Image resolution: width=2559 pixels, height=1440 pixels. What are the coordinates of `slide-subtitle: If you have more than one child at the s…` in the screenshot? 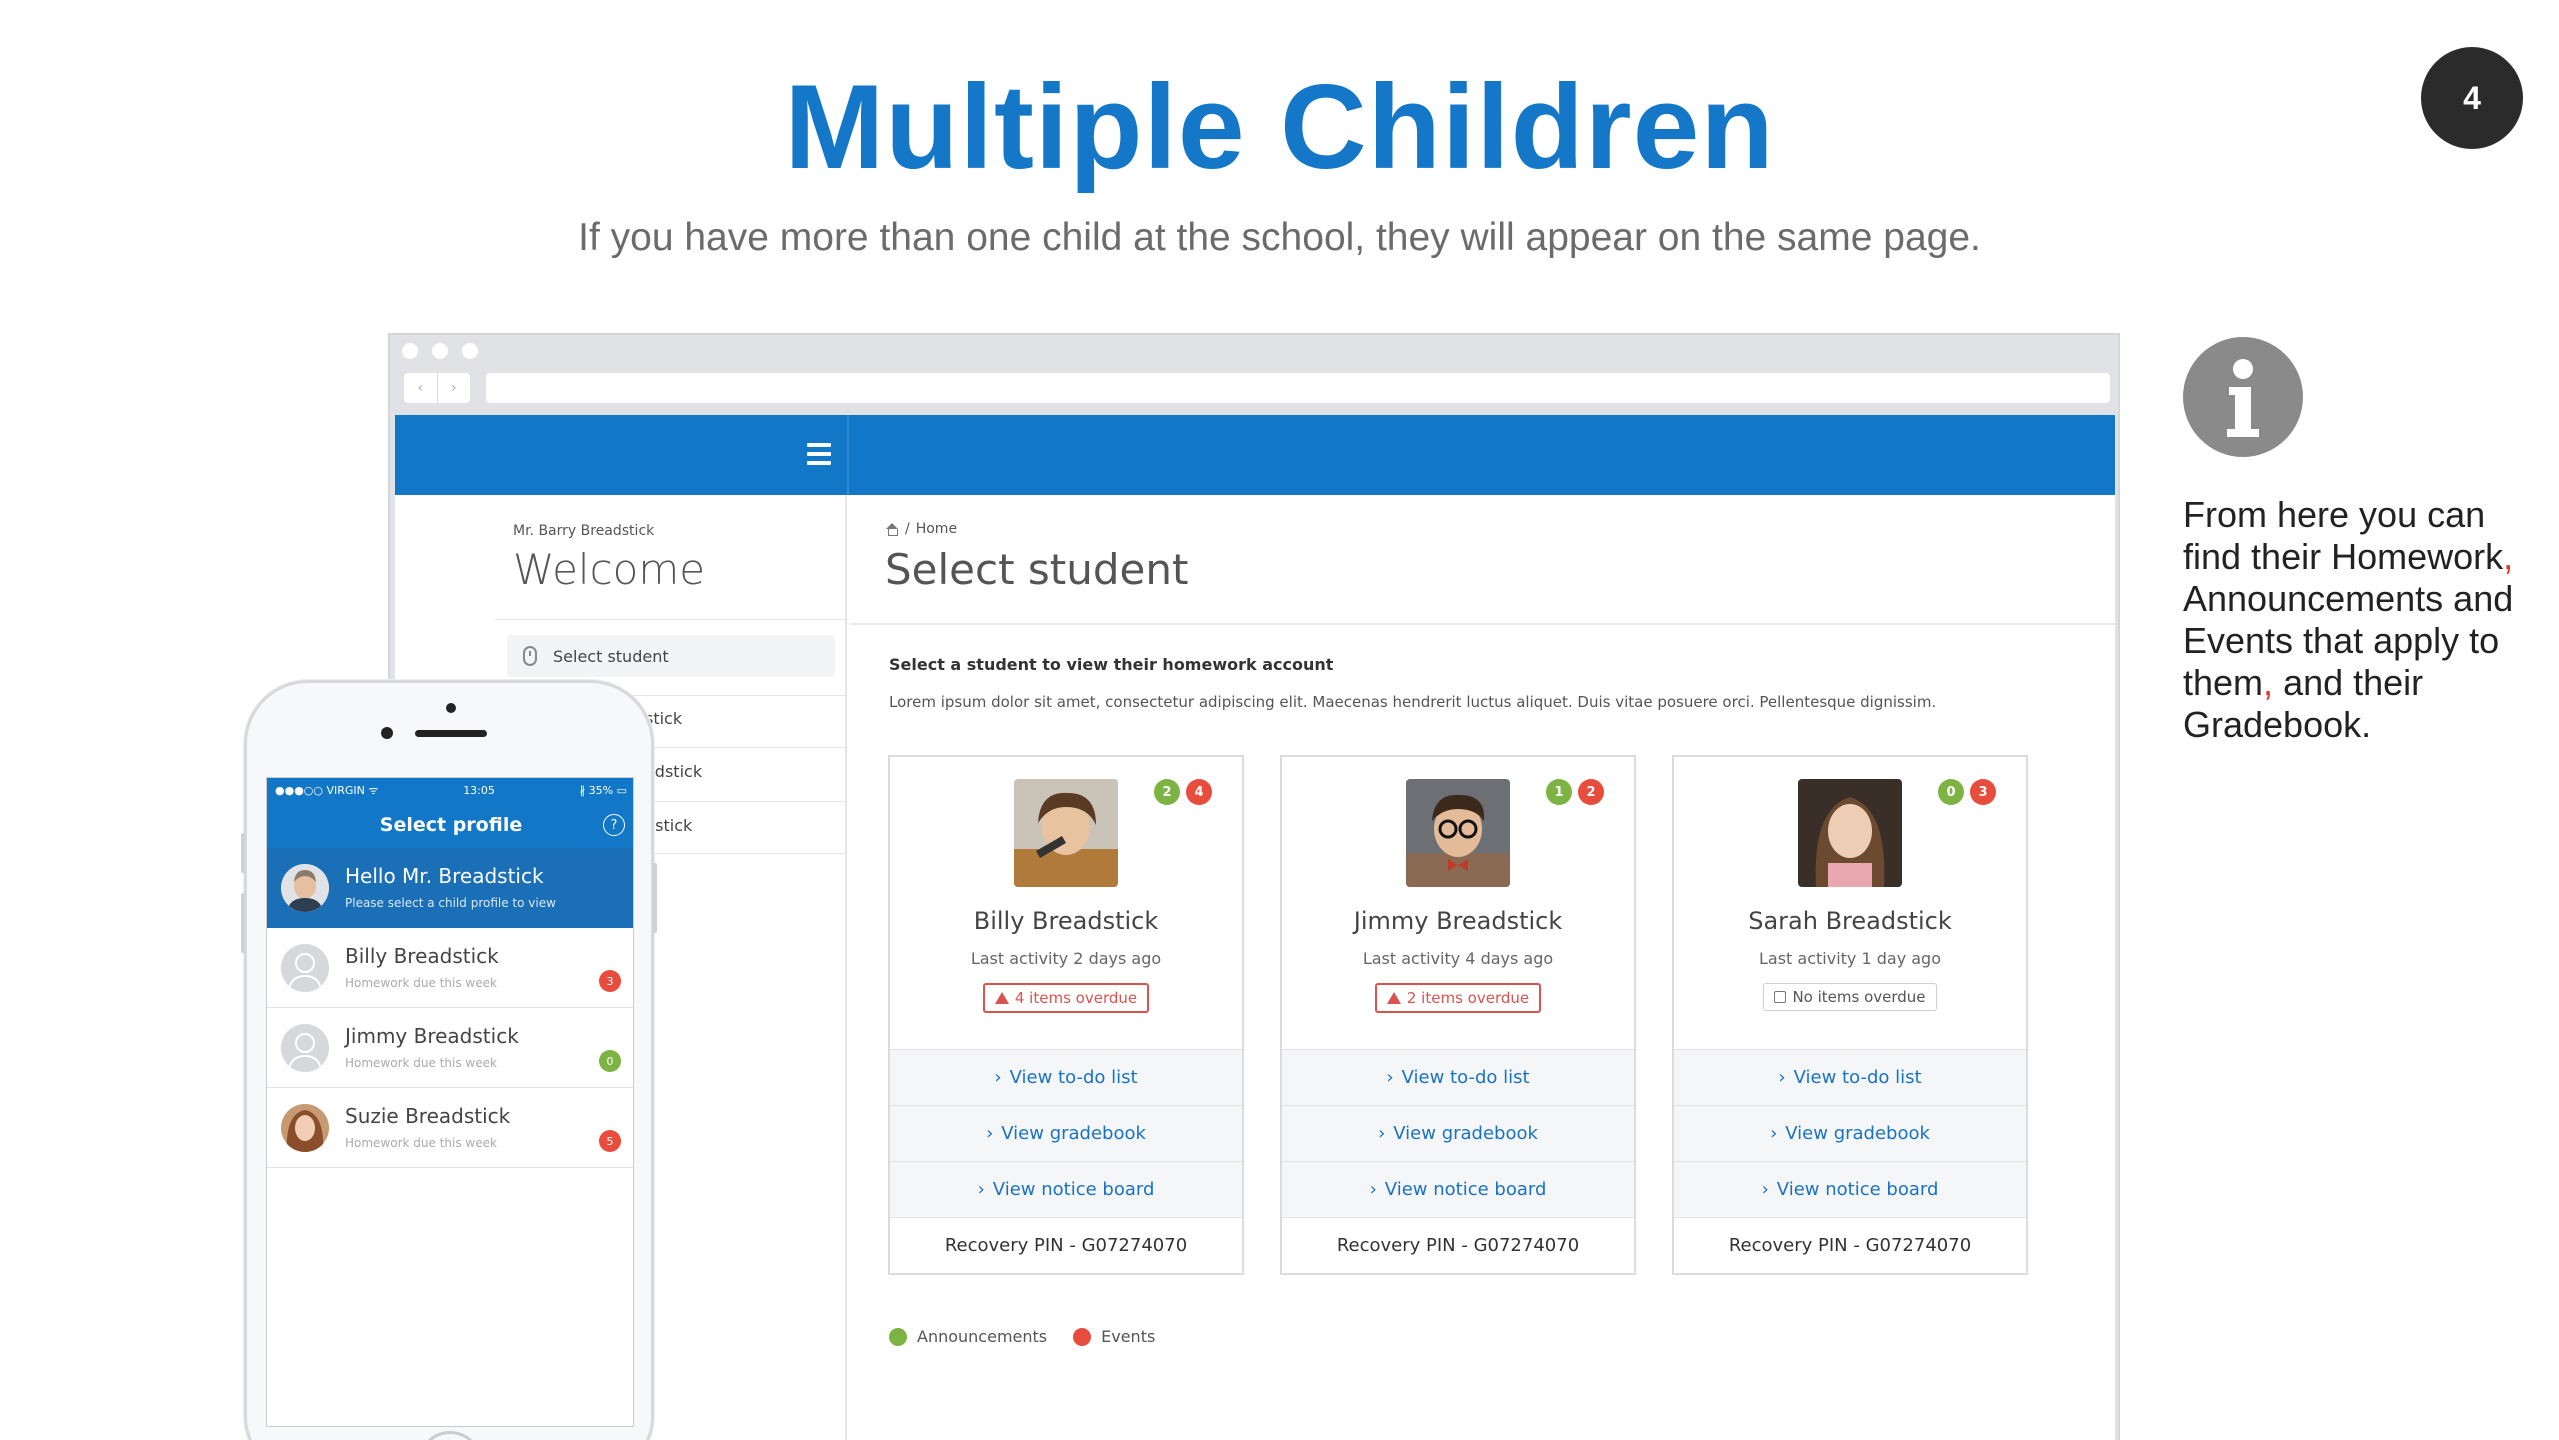 It's located at (1279, 237).